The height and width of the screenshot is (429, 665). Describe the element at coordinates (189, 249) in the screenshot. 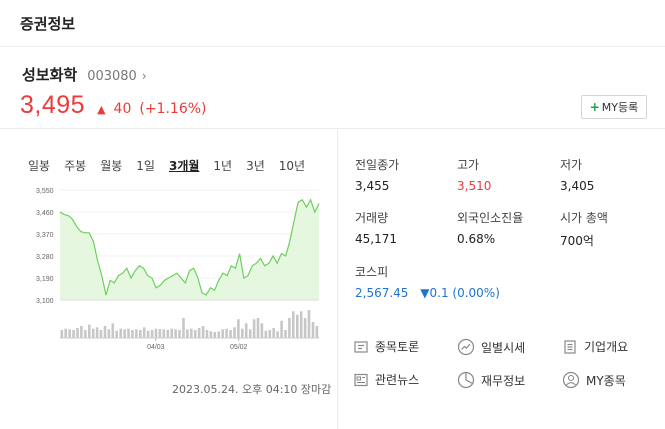

I see `price-area` at that location.